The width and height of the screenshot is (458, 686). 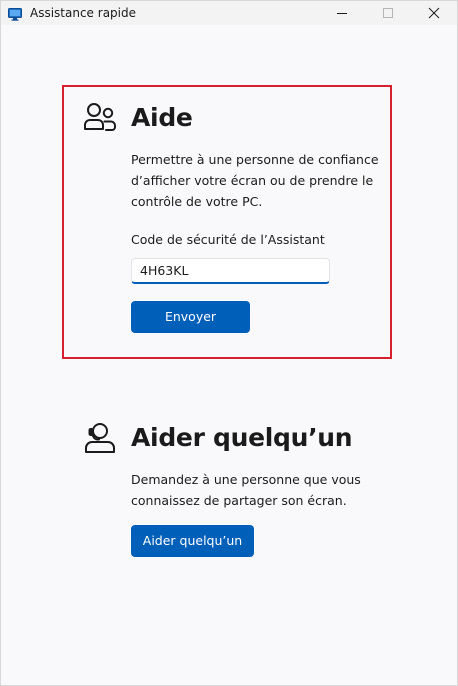 I want to click on quick-assist-monitor-icon, so click(x=15, y=13).